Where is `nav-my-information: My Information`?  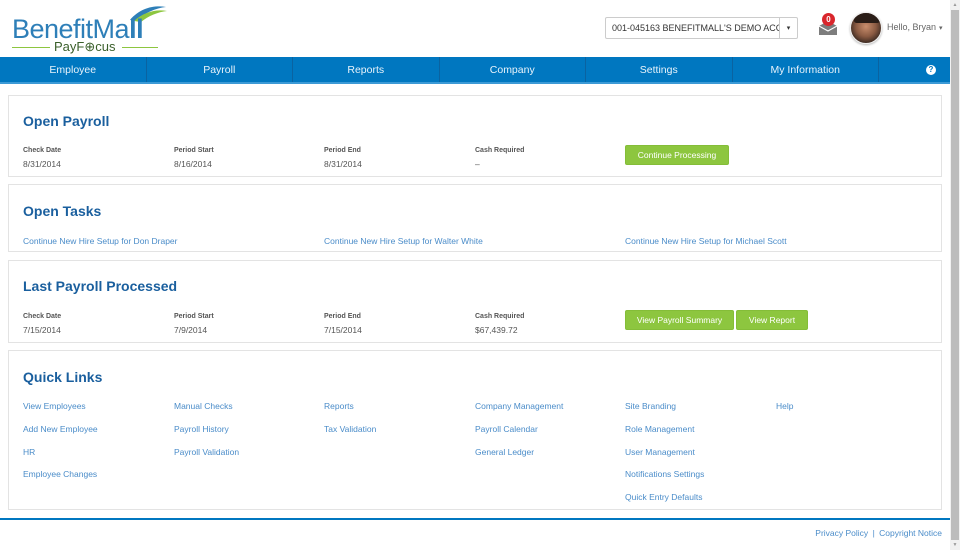
nav-my-information: My Information is located at coordinates (806, 69).